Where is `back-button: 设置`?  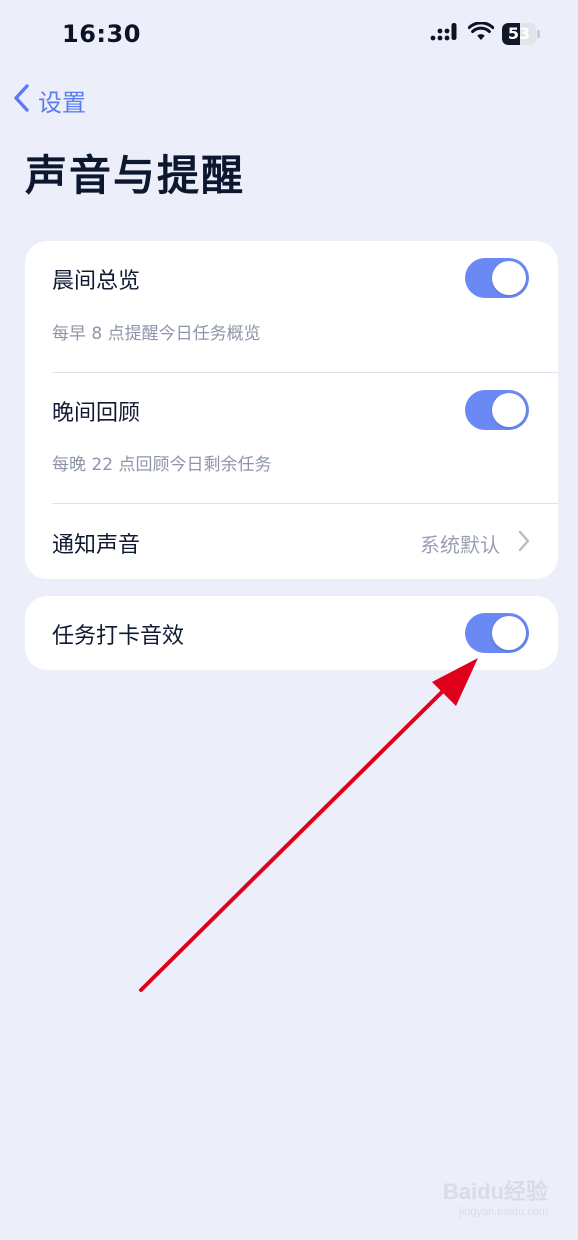 back-button: 设置 is located at coordinates (49, 100).